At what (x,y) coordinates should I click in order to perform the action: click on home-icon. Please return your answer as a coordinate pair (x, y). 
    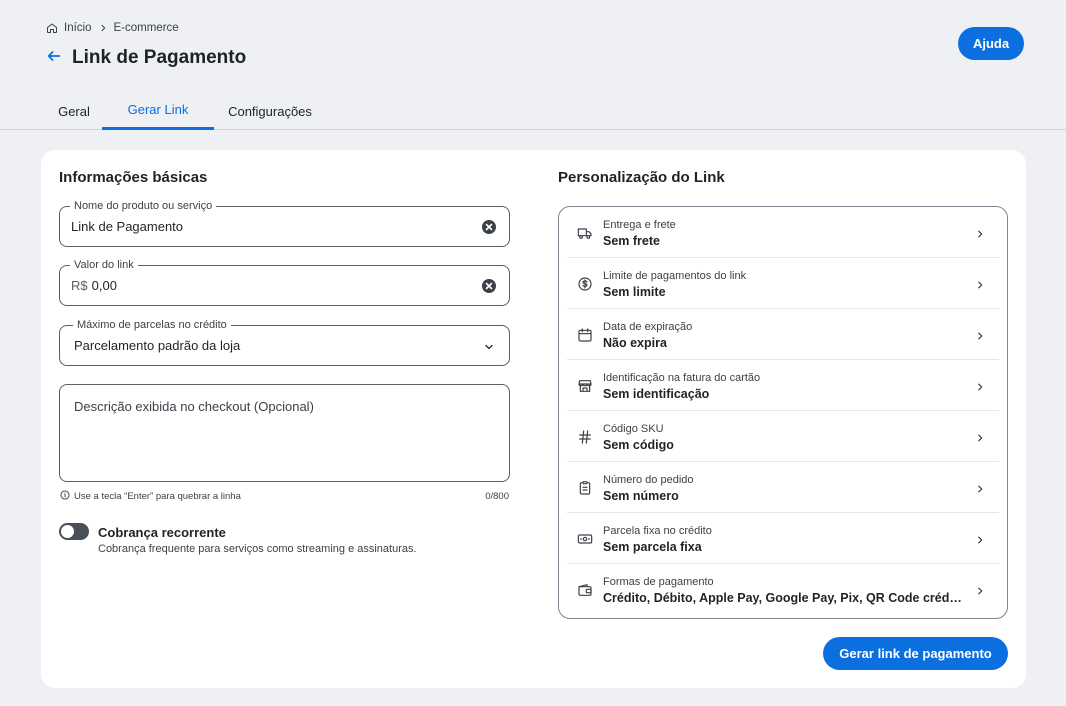
    Looking at the image, I should click on (52, 28).